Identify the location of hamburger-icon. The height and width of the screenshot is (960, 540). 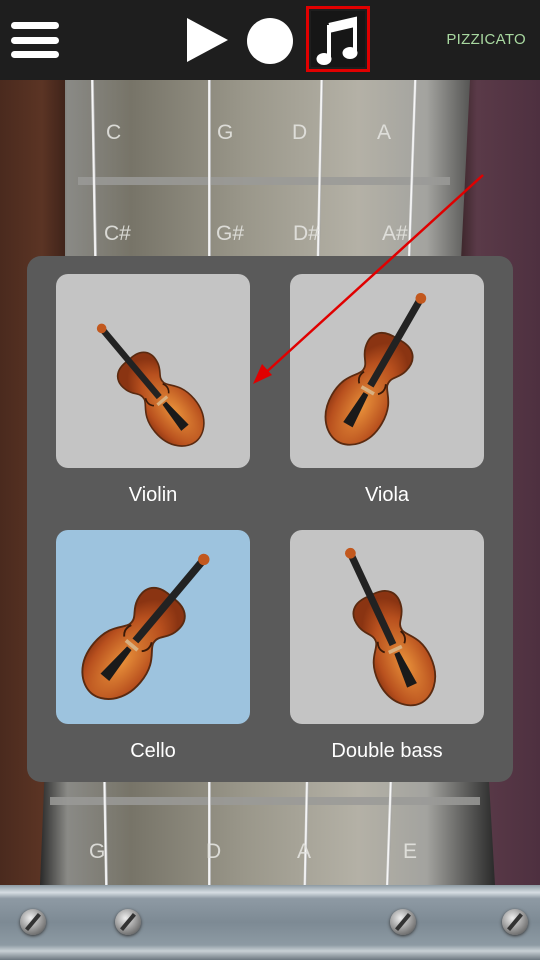
(35, 41).